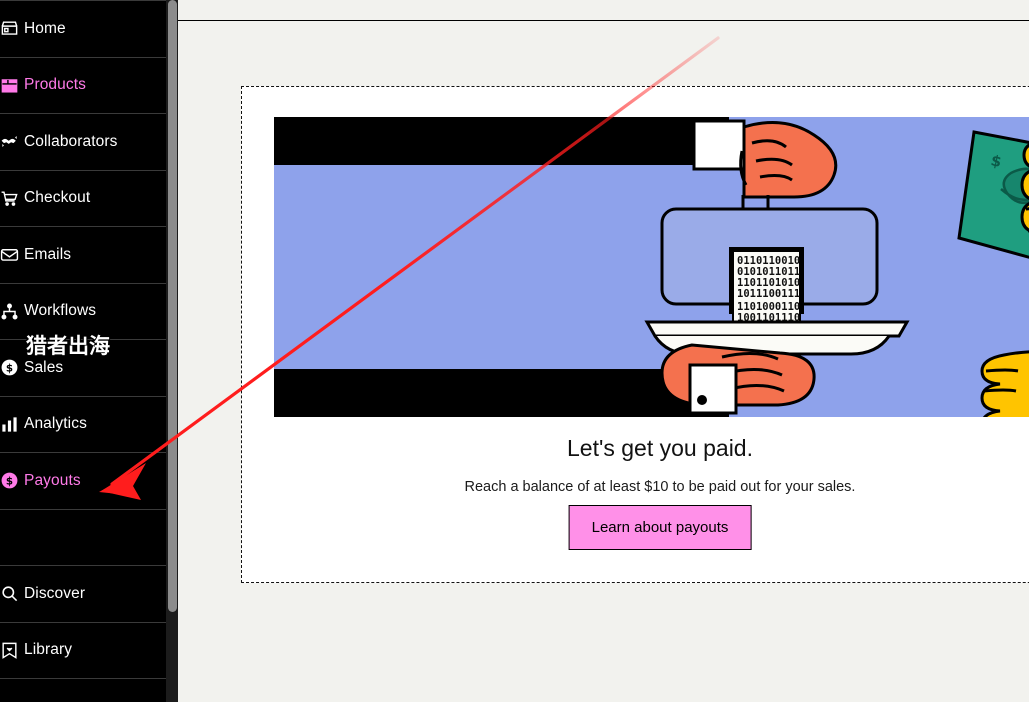 The width and height of the screenshot is (1029, 702). What do you see at coordinates (48, 254) in the screenshot?
I see `sidebar-item-label: Emails` at bounding box center [48, 254].